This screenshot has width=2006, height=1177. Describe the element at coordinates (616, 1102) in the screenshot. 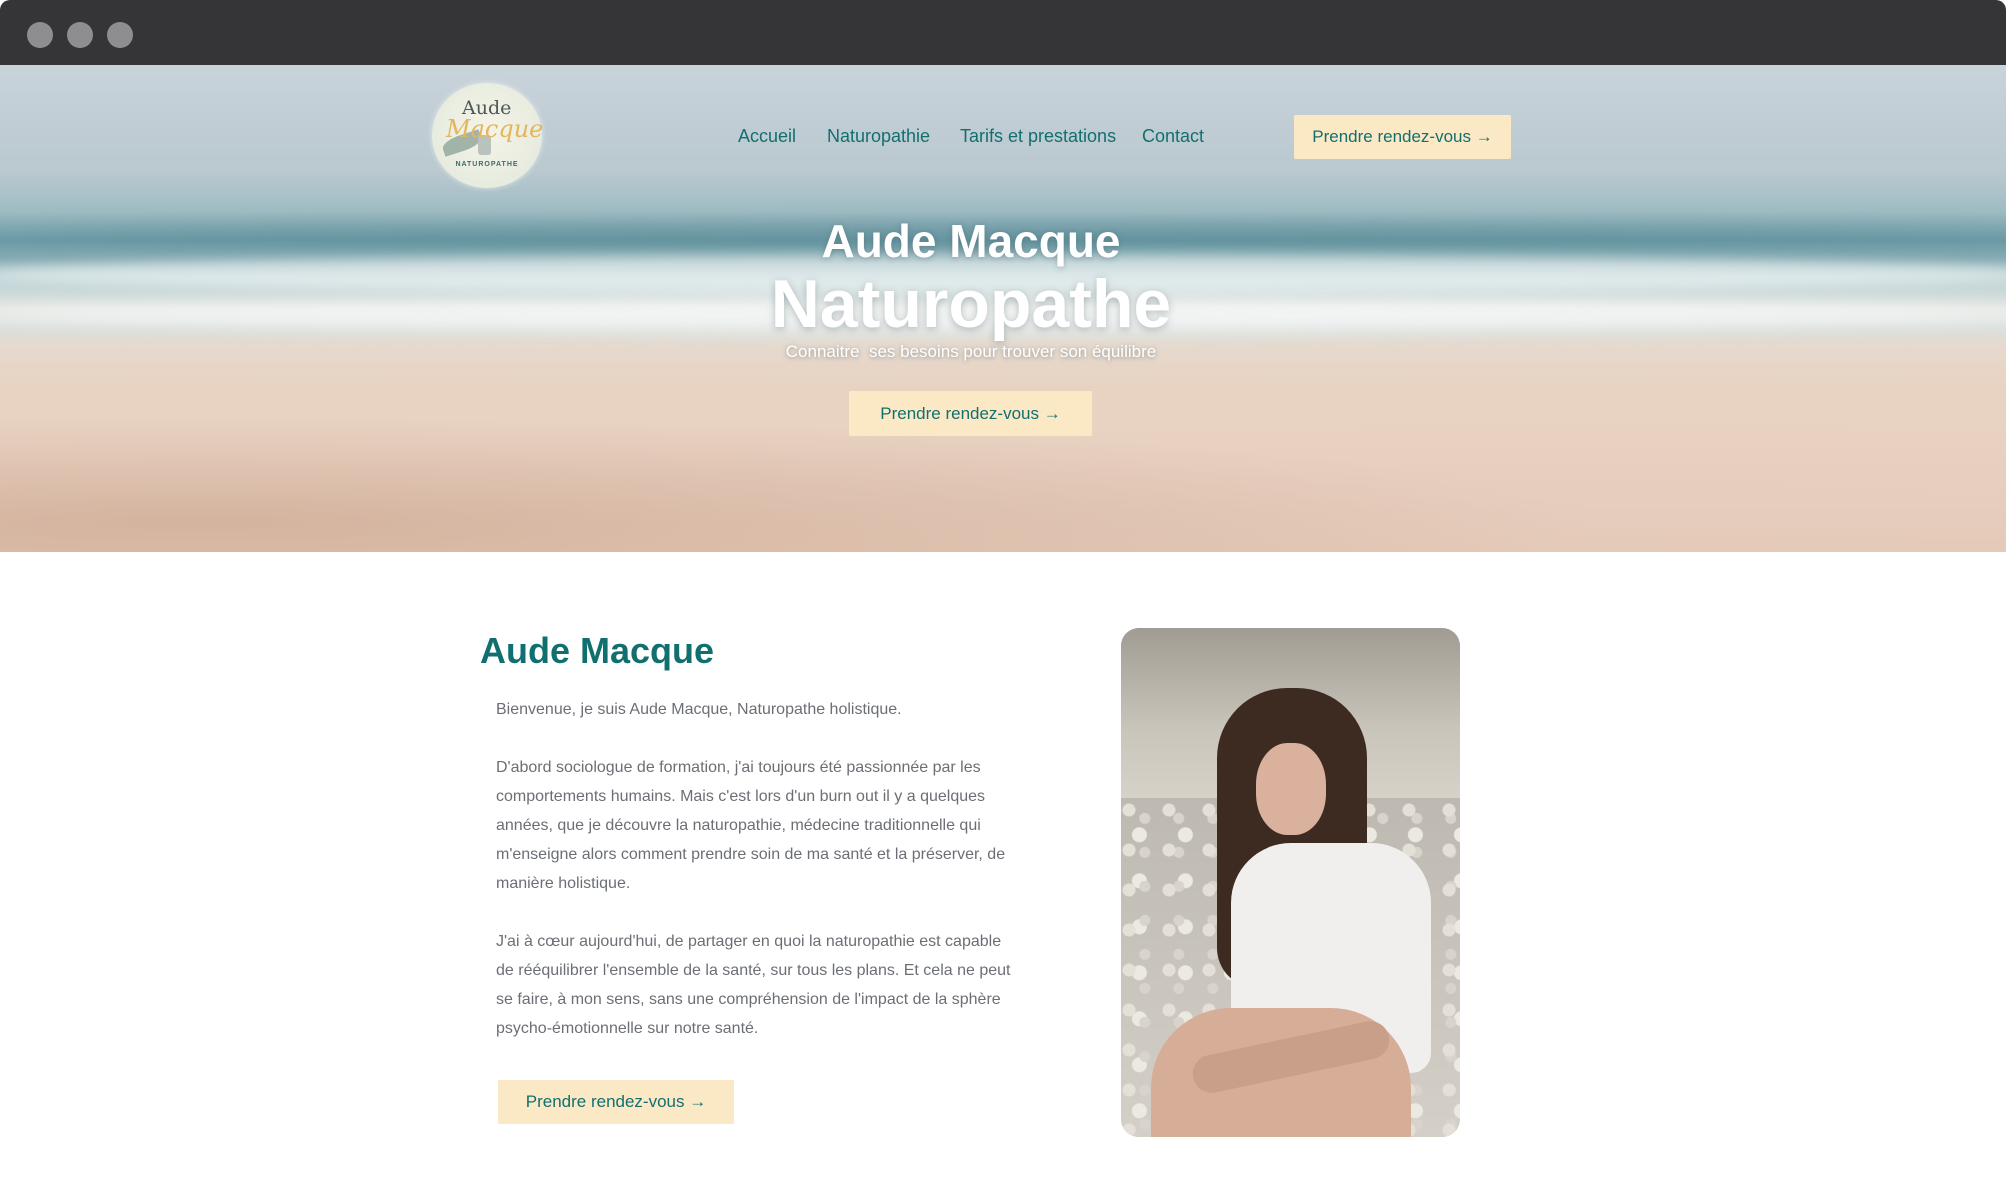

I see `about-appointment-button: Prendre rendez-vous →` at that location.